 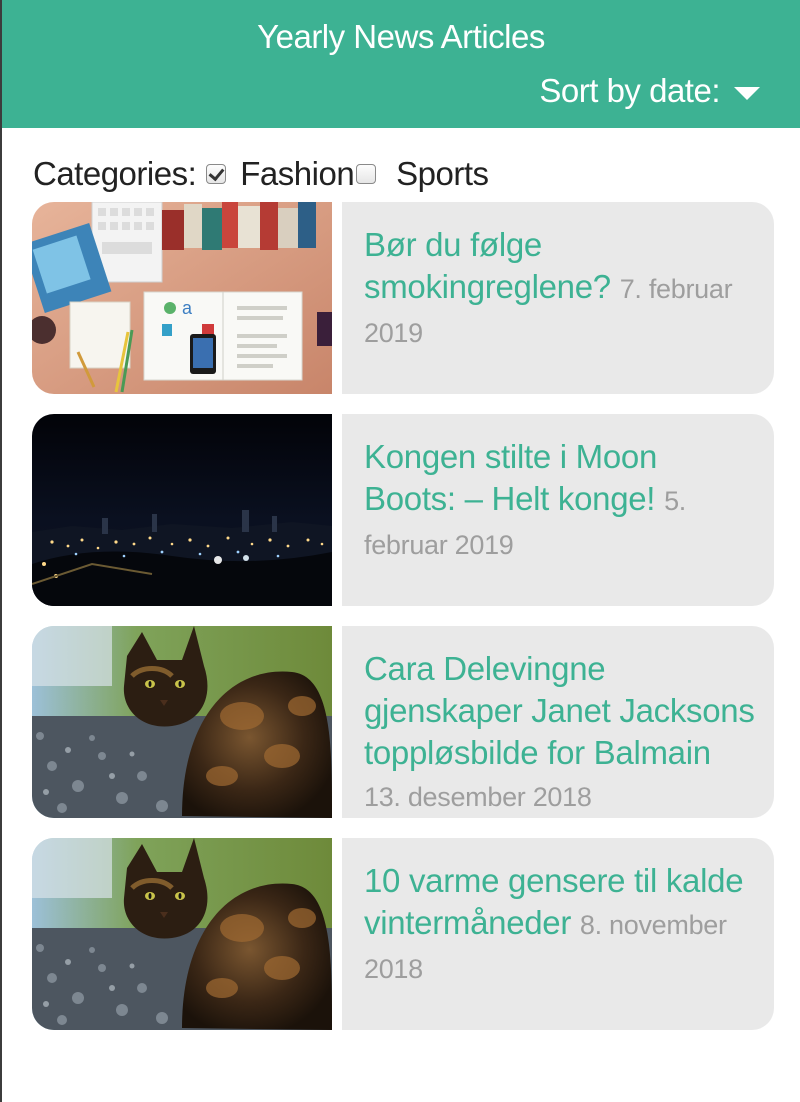 What do you see at coordinates (366, 174) in the screenshot?
I see `sports-checkbox` at bounding box center [366, 174].